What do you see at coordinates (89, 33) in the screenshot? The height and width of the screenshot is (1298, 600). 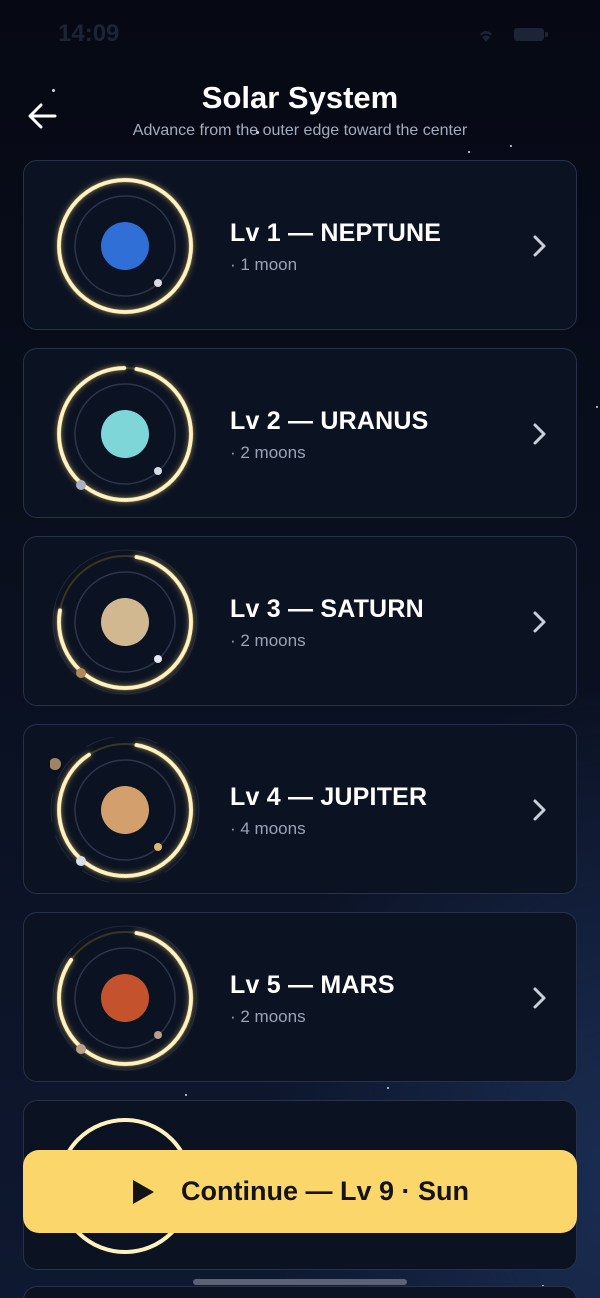 I see `status-time: 14:09` at bounding box center [89, 33].